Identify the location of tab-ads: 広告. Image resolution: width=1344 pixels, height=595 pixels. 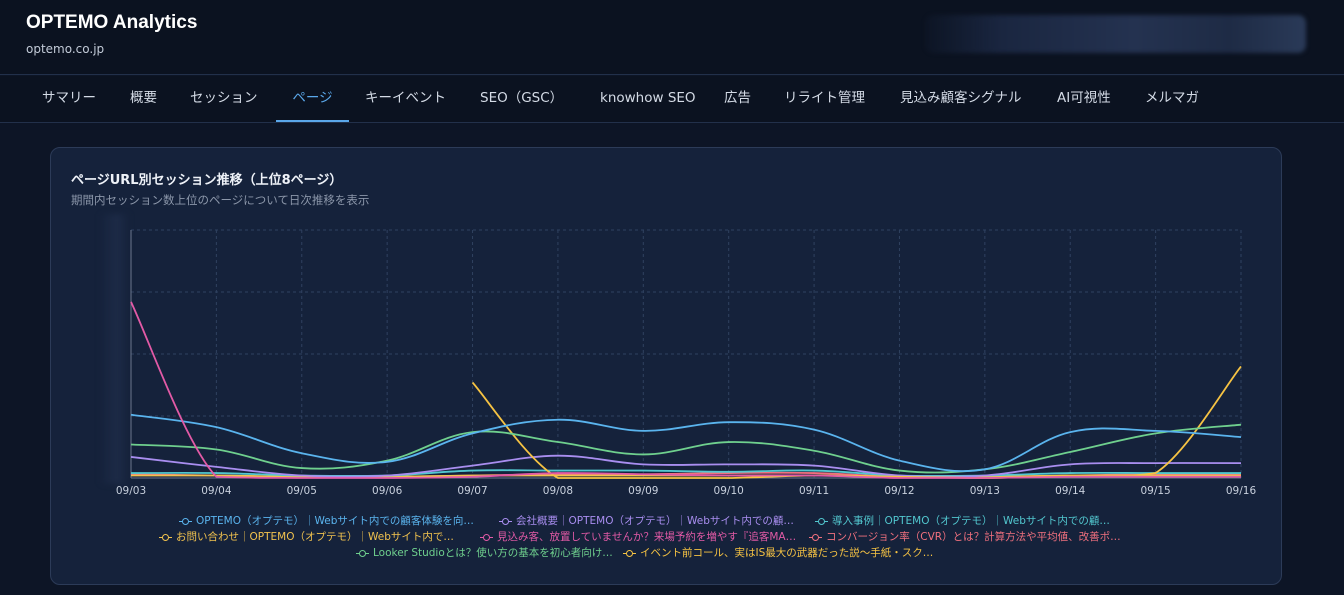
(737, 99).